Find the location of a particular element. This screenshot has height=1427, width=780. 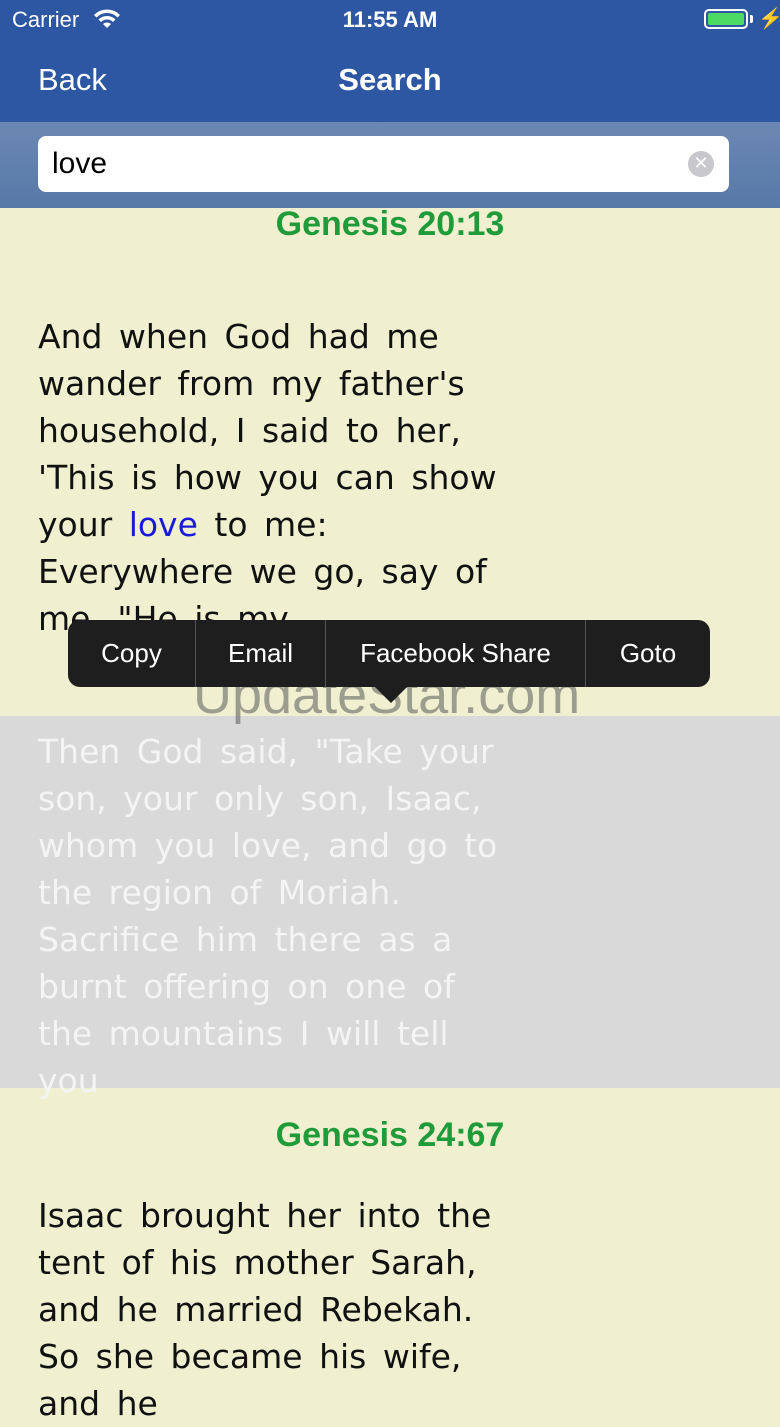

verse-reference: Genesis 20:13 is located at coordinates (390, 224).